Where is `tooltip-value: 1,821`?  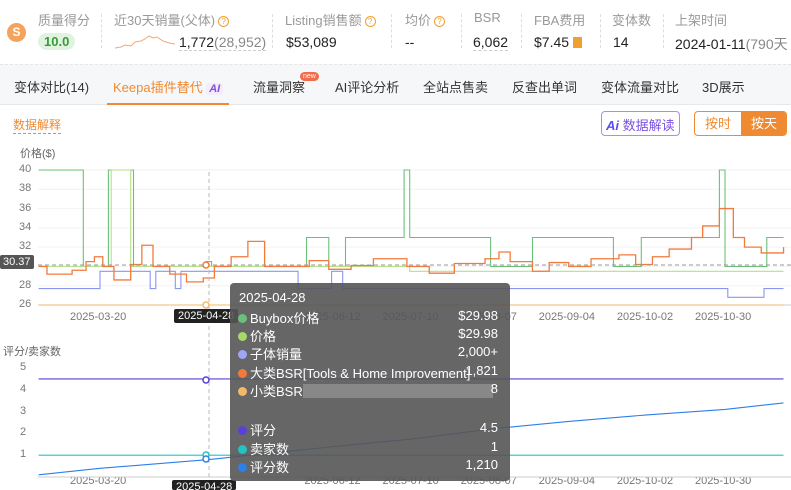 tooltip-value: 1,821 is located at coordinates (481, 370).